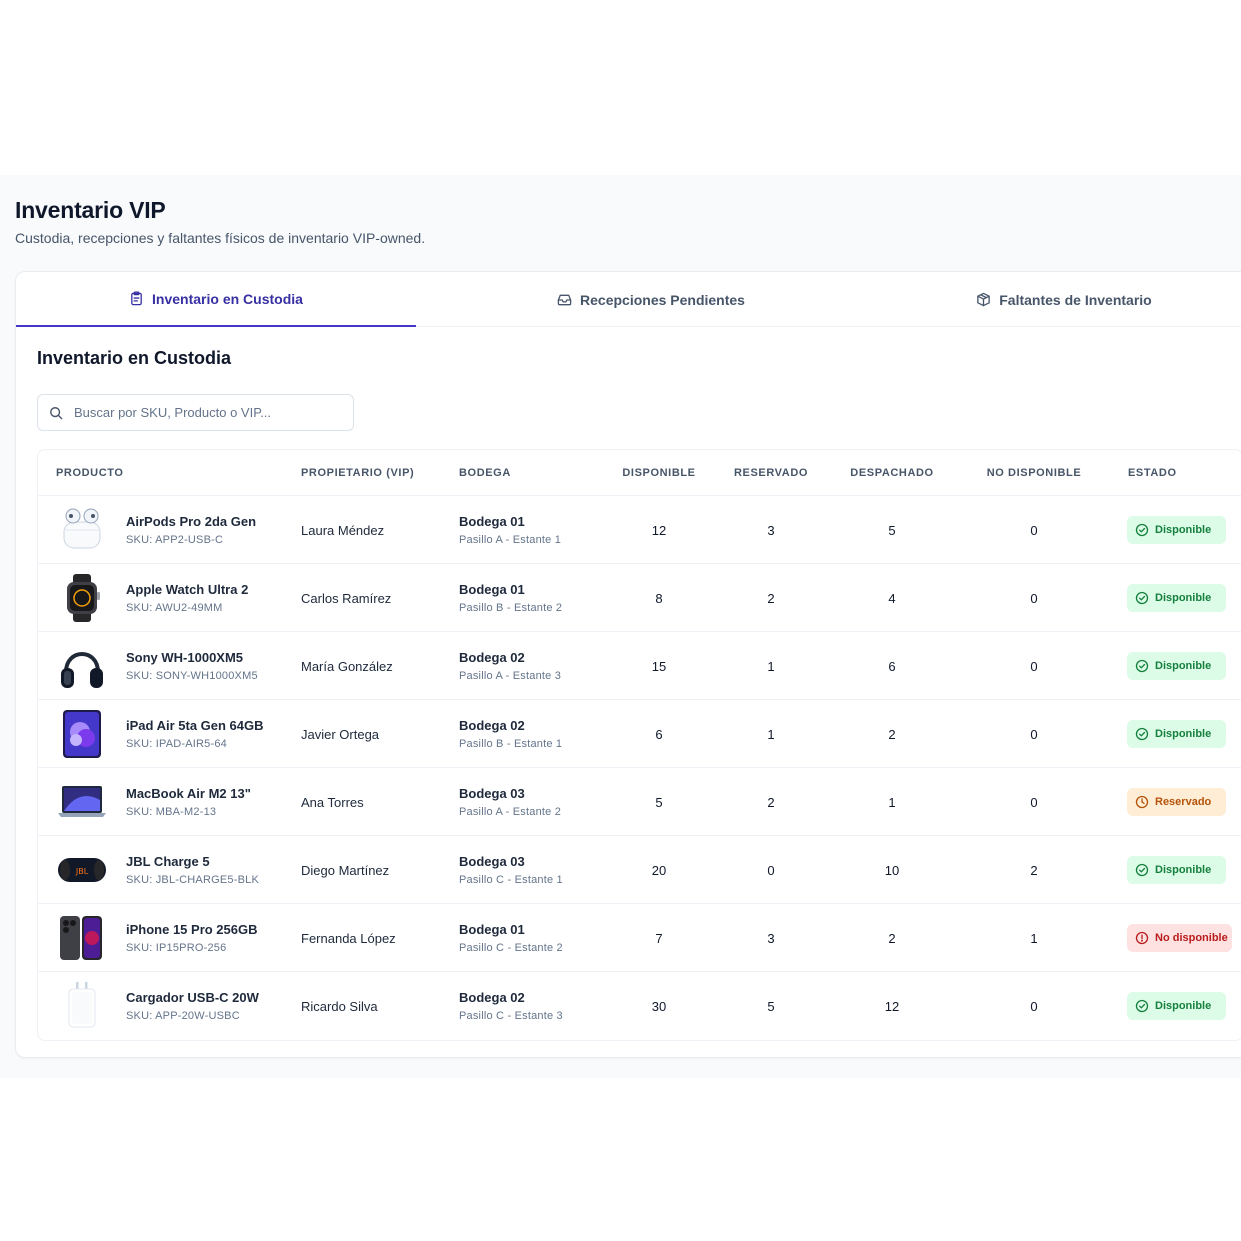 This screenshot has height=1241, width=1241. I want to click on product-name: Cargador USB-C 20W, so click(192, 997).